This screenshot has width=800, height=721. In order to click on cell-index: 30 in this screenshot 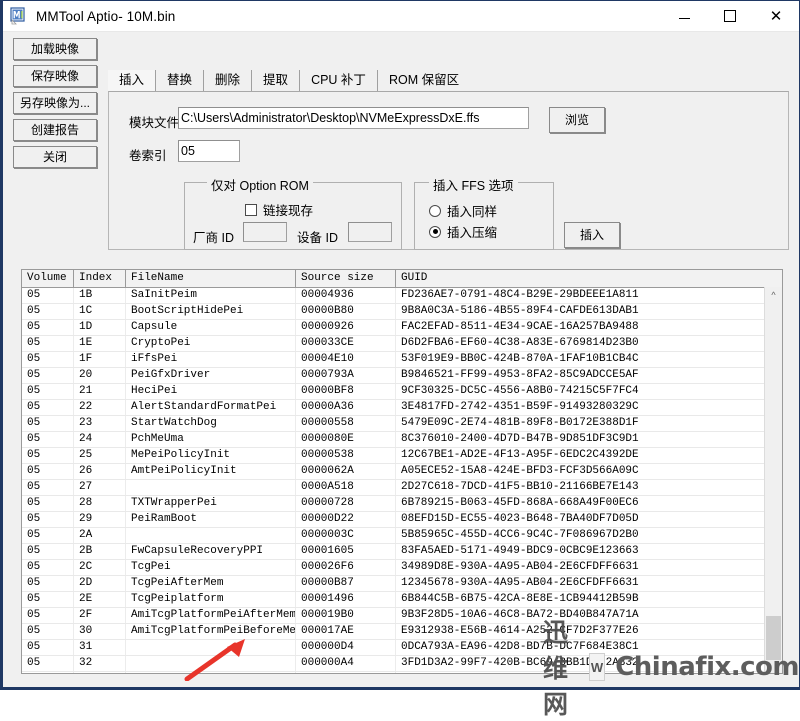, I will do `click(100, 631)`.